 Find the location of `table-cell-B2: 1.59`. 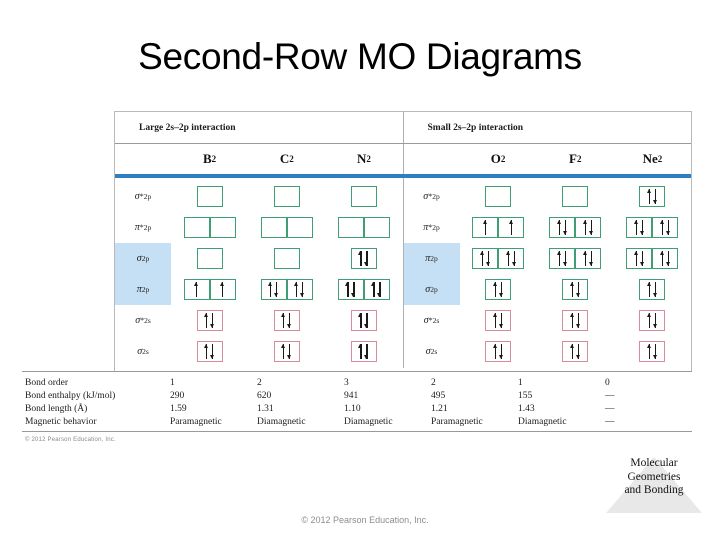

table-cell-B2: 1.59 is located at coordinates (178, 408).